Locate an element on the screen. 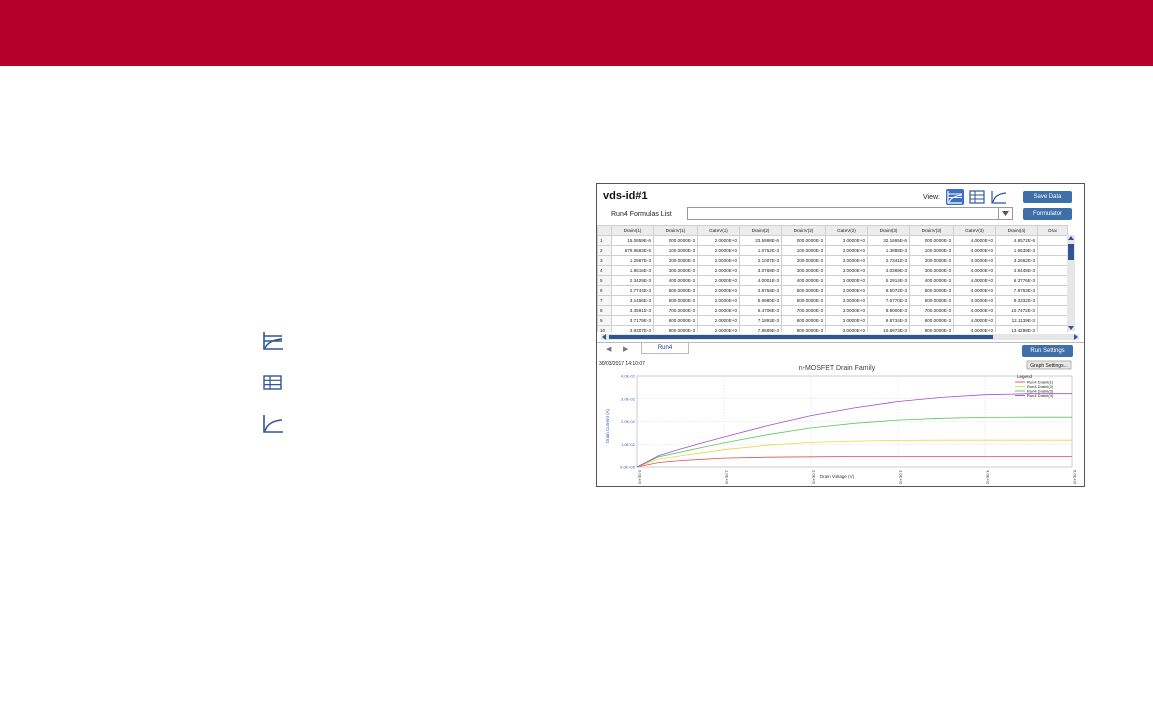 This screenshot has height=721, width=1153. table-cell: 2.7744E-3 is located at coordinates (632, 290).